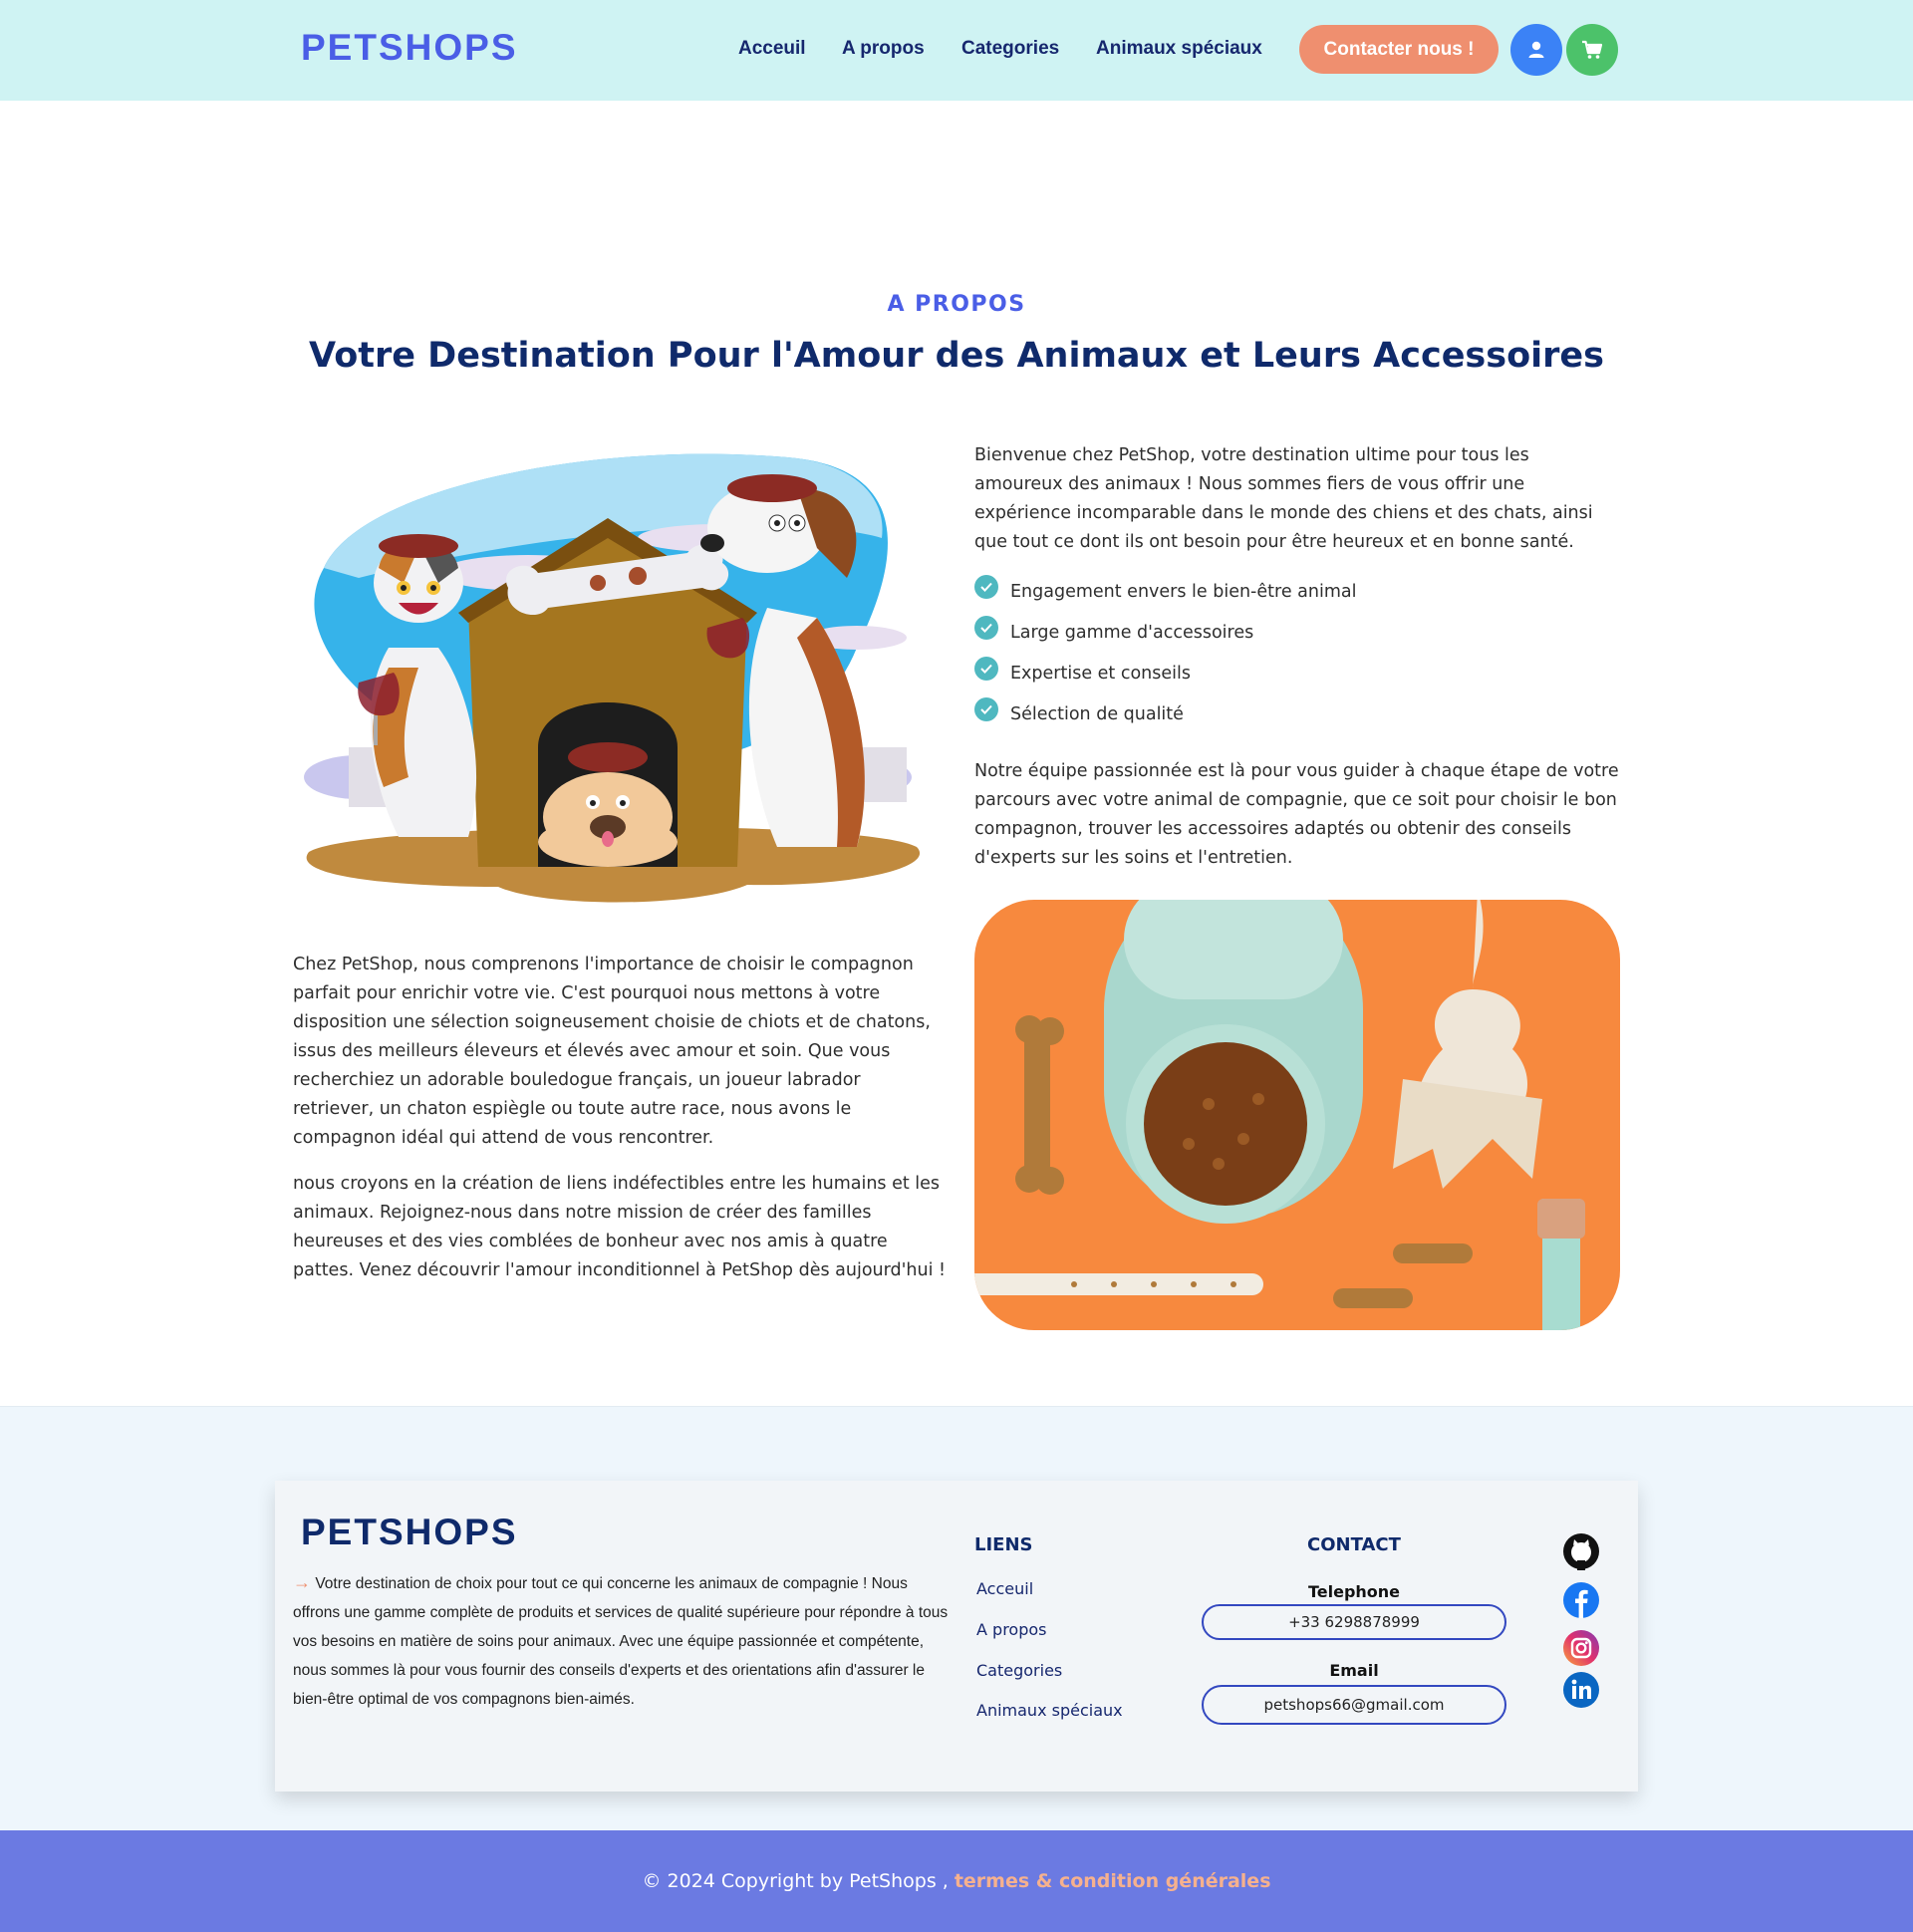  I want to click on contact-button: Contacter nous !, so click(1399, 49).